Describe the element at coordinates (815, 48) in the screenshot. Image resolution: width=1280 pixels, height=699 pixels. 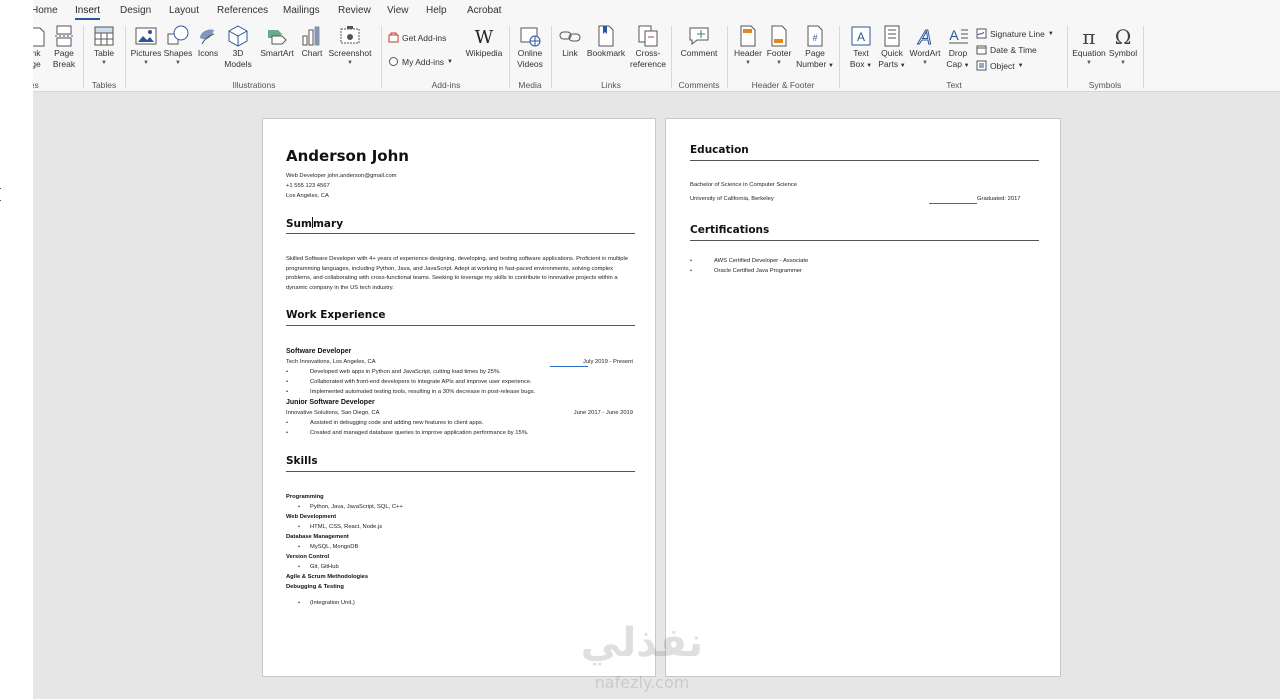
I see `page-number-button: # Page Number ▼` at that location.